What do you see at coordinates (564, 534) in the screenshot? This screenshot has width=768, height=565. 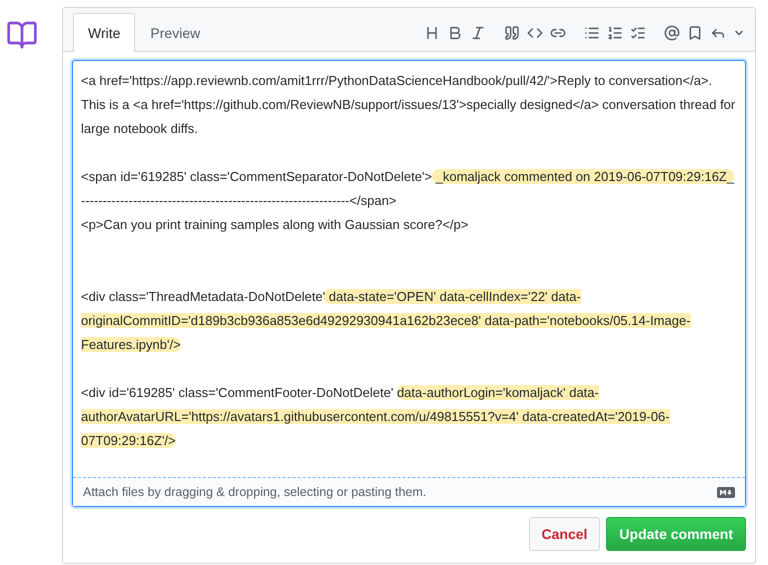 I see `cancel-button: Cancel` at bounding box center [564, 534].